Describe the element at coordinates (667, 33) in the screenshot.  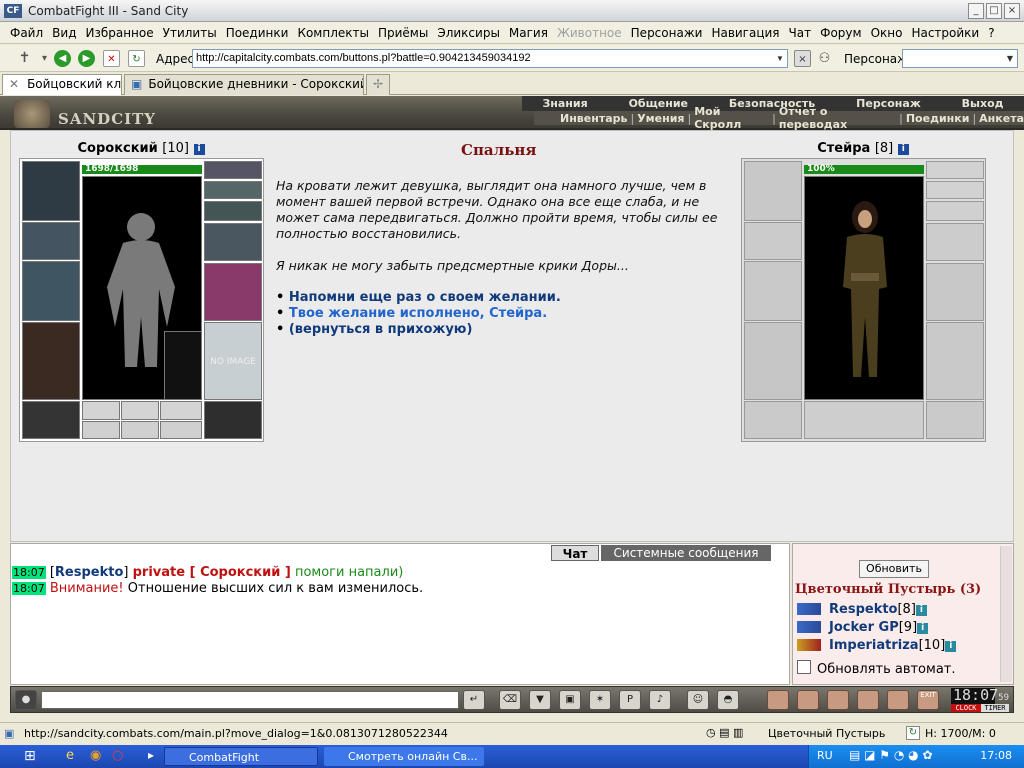
I see `menu-item: Персонажи` at that location.